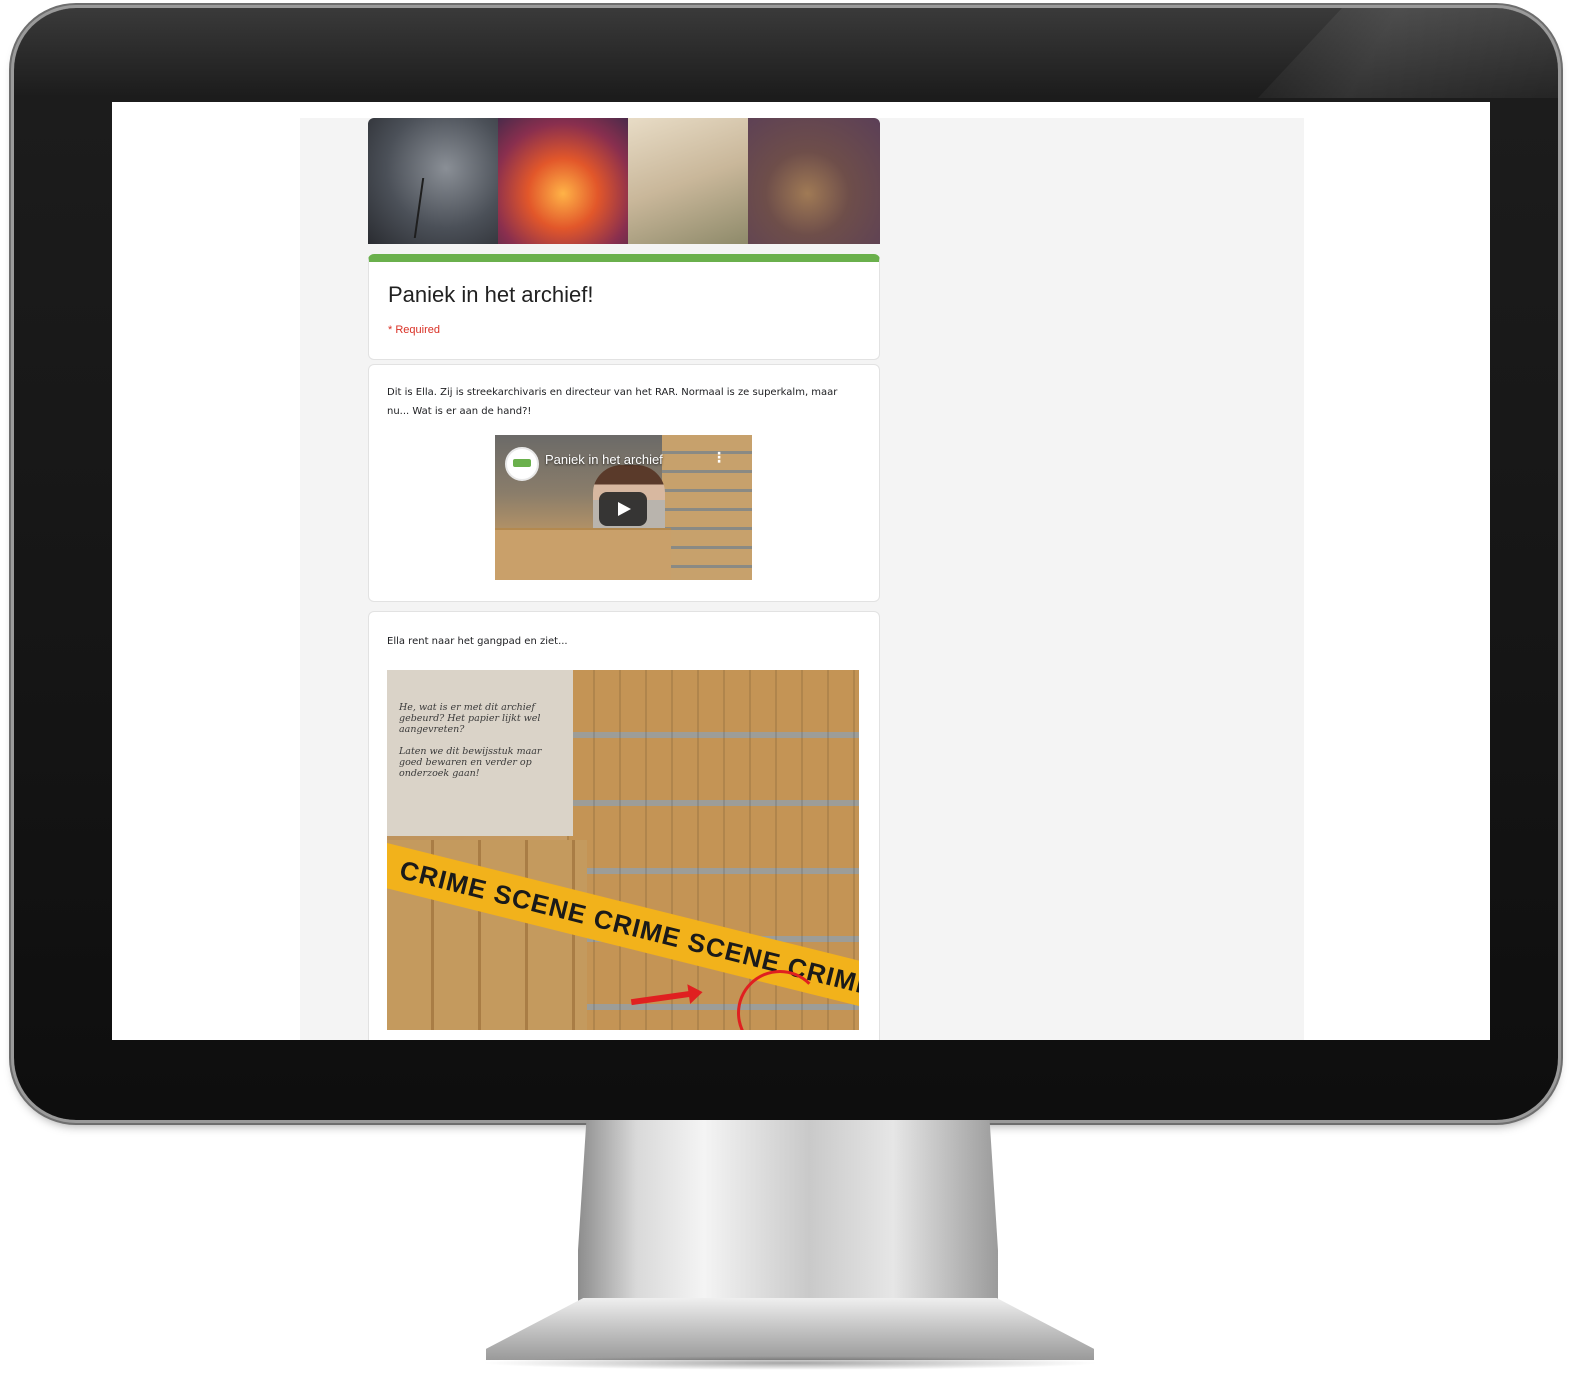  I want to click on play-icon, so click(623, 509).